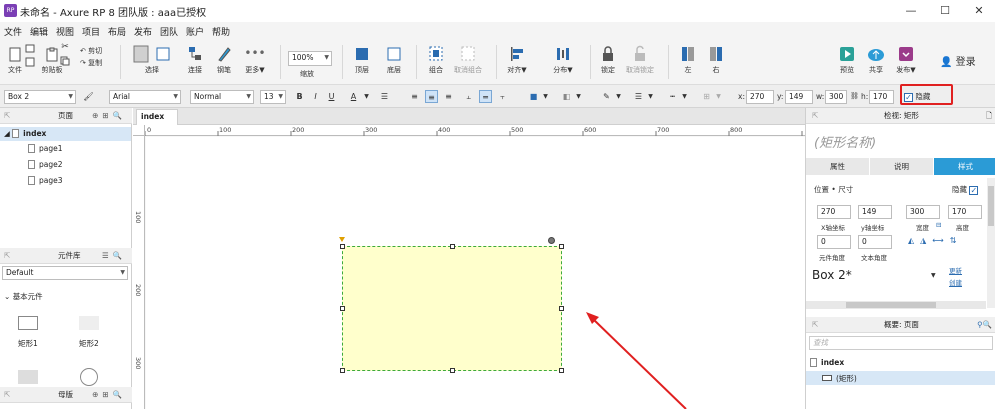  What do you see at coordinates (900, 325) in the screenshot?
I see `outline-header: ⇱ 概要: 页面 ⚲🔍` at bounding box center [900, 325].